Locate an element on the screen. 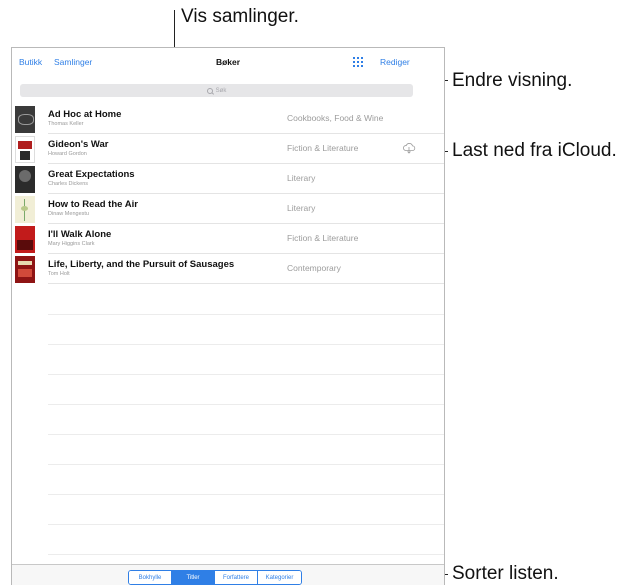 Image resolution: width=626 pixels, height=585 pixels. callout-show-collections: Vis samlinger. is located at coordinates (240, 16).